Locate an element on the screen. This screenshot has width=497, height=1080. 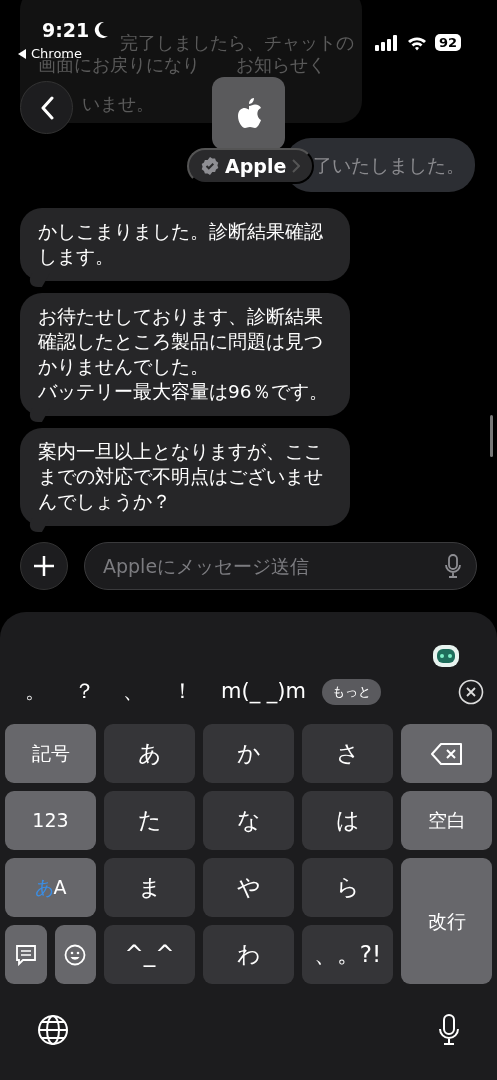
chevron-right-icon is located at coordinates (296, 166).